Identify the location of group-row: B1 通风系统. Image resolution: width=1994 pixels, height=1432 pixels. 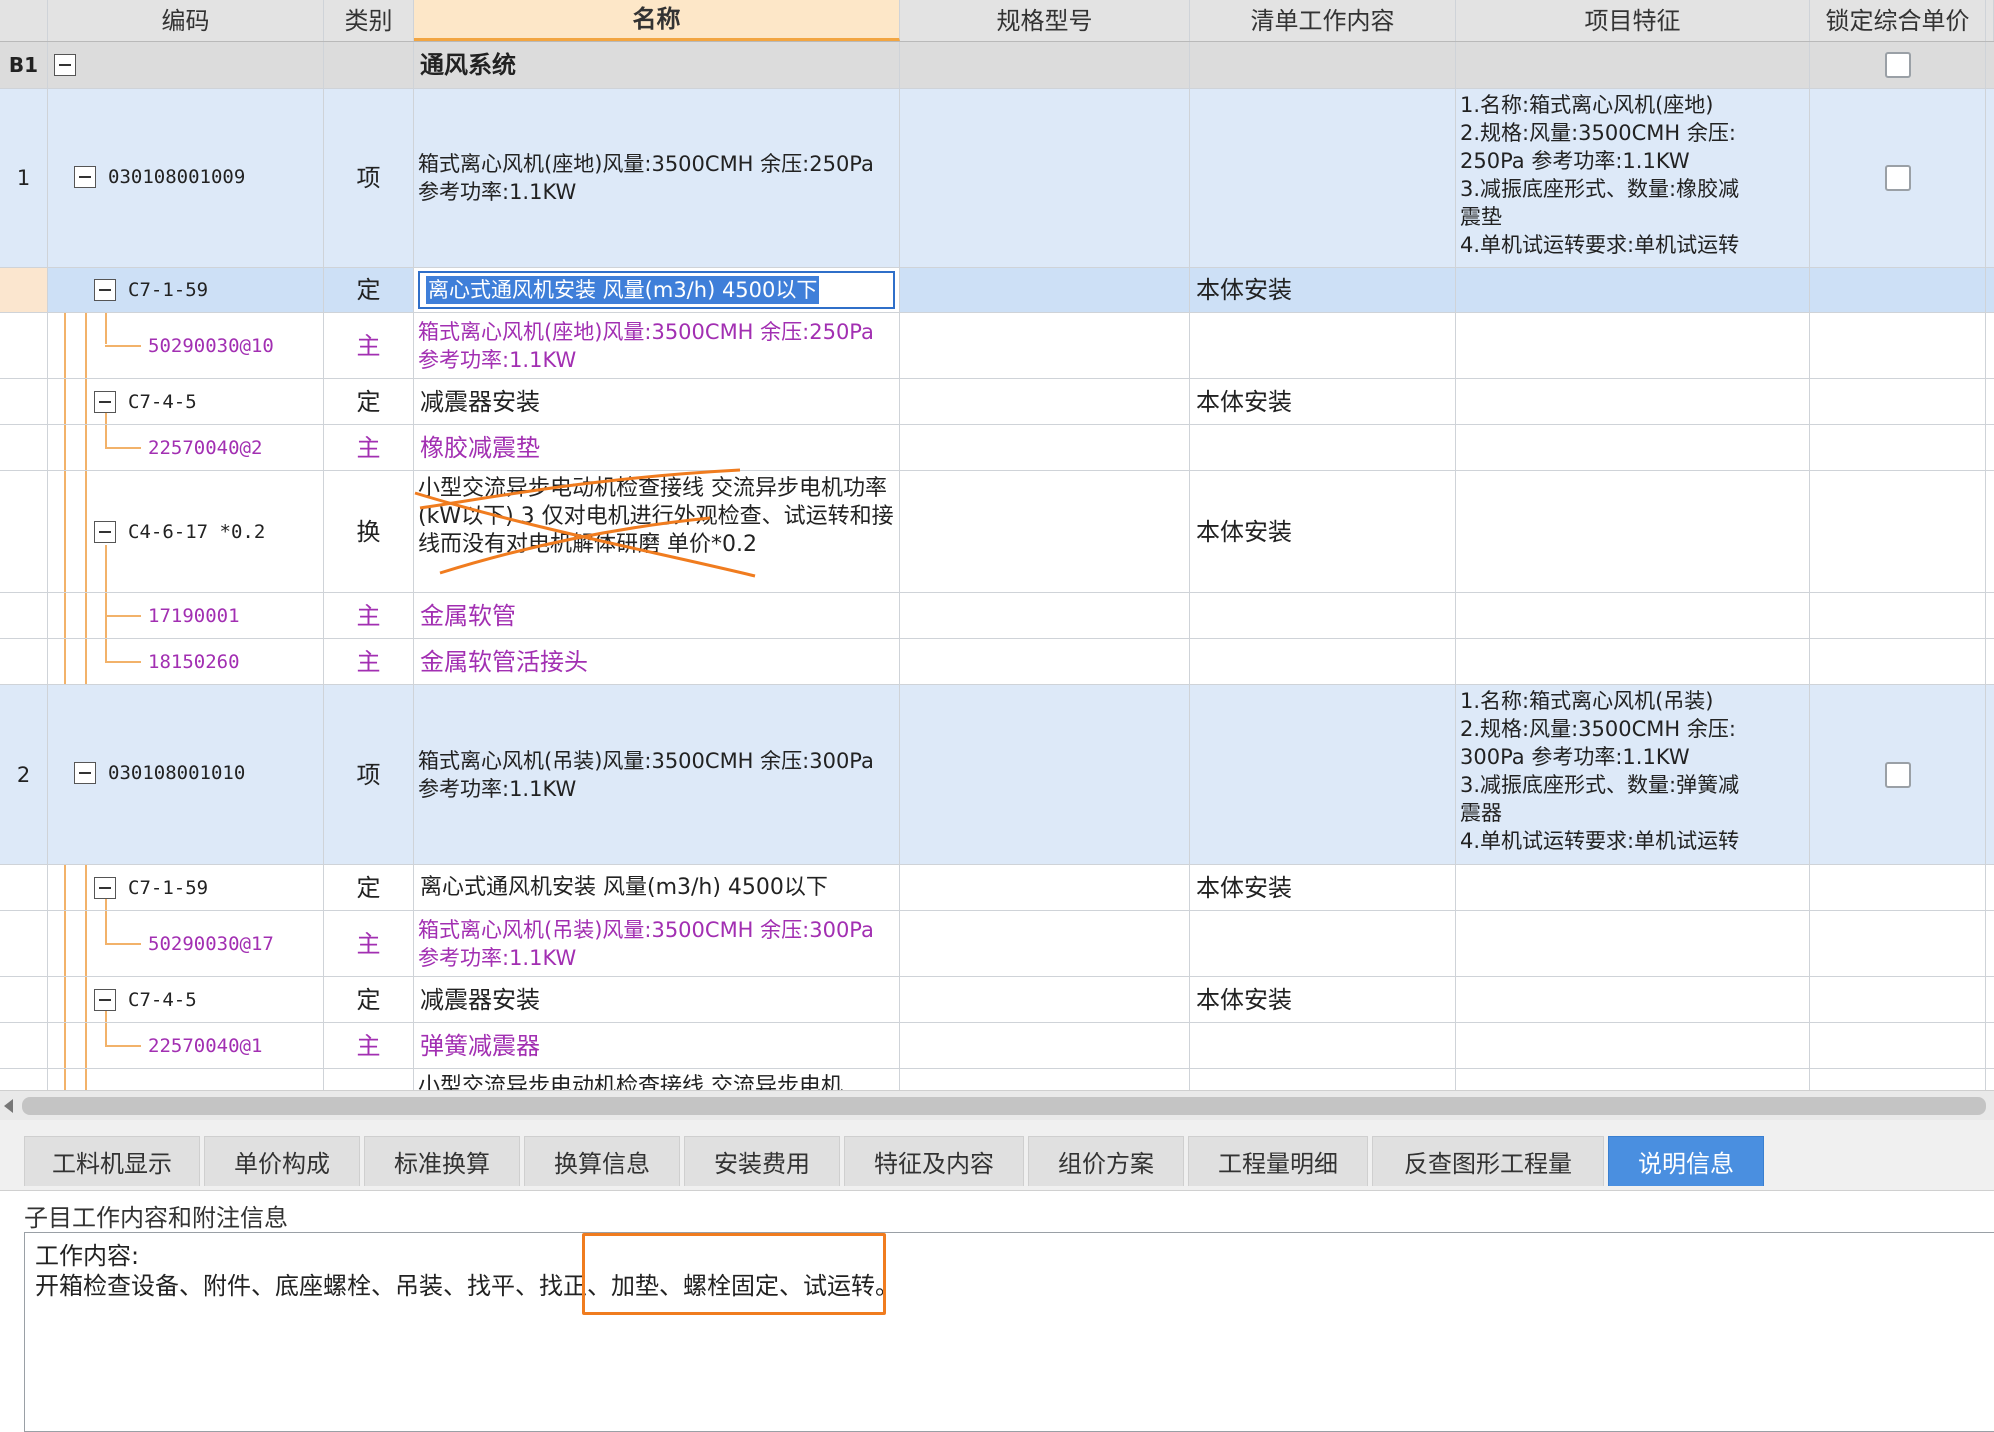
(997, 65).